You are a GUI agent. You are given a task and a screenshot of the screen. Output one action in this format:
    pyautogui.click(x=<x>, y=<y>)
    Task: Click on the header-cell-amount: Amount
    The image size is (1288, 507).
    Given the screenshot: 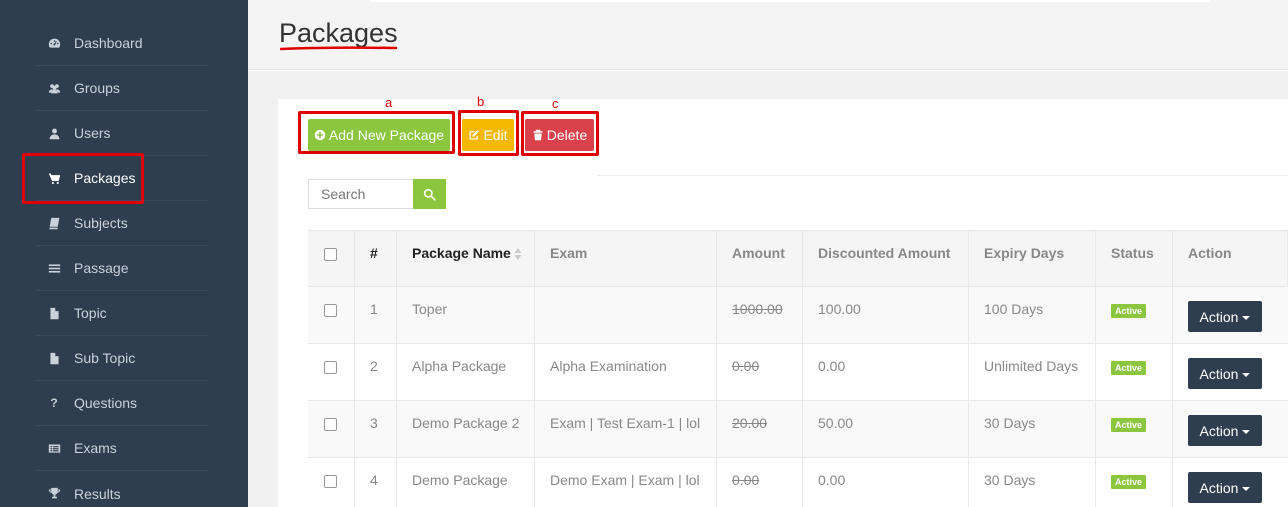 What is the action you would take?
    pyautogui.click(x=760, y=259)
    